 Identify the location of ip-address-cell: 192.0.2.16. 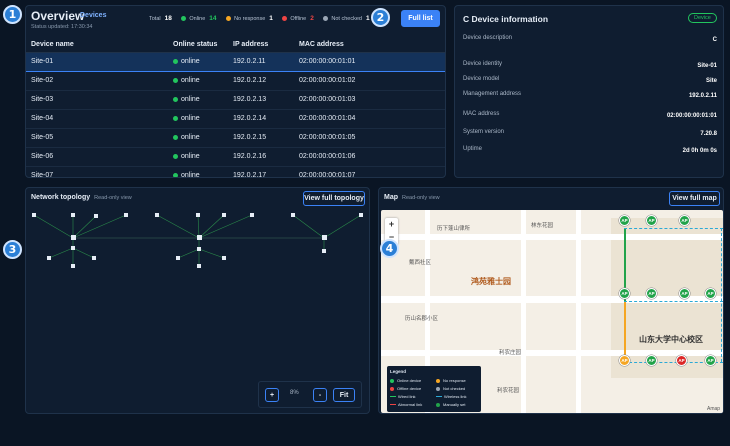
(261, 157).